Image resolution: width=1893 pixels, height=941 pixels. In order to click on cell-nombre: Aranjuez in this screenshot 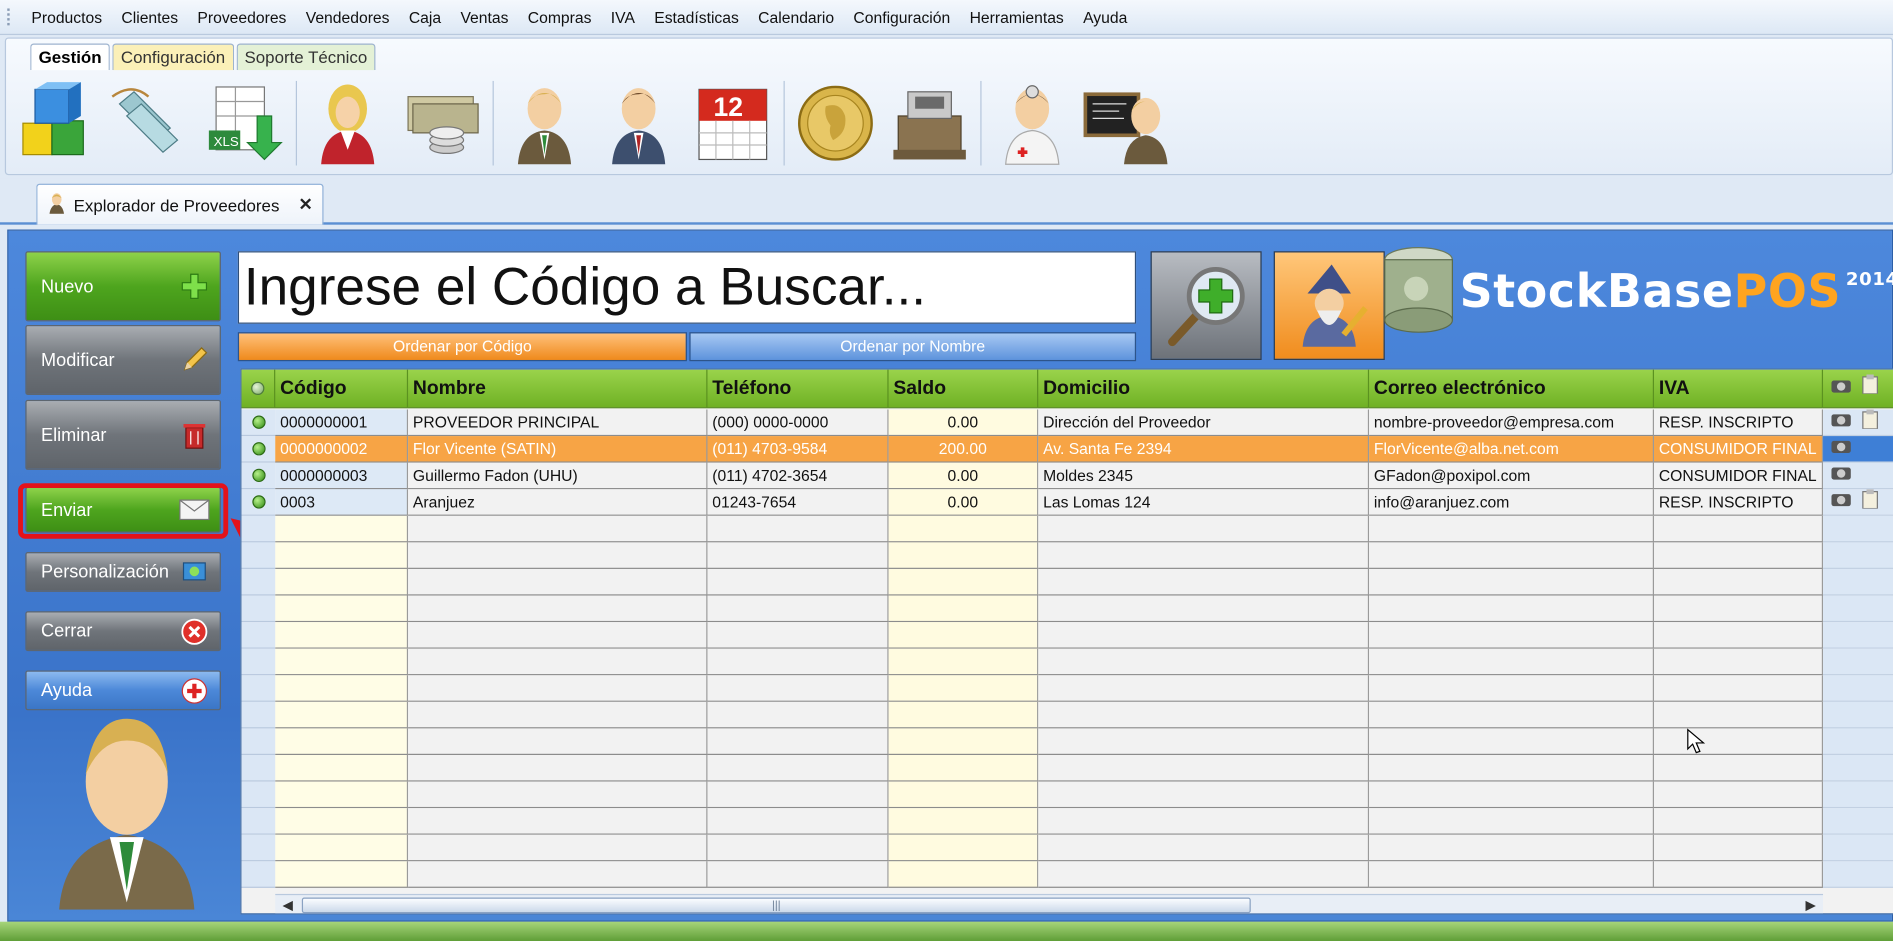, I will do `click(558, 502)`.